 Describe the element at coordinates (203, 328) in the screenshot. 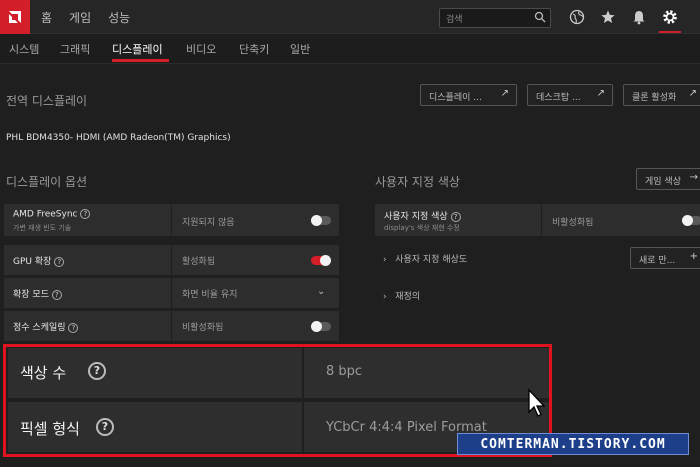

I see `integer-scaling-value: 비활성화됨` at that location.